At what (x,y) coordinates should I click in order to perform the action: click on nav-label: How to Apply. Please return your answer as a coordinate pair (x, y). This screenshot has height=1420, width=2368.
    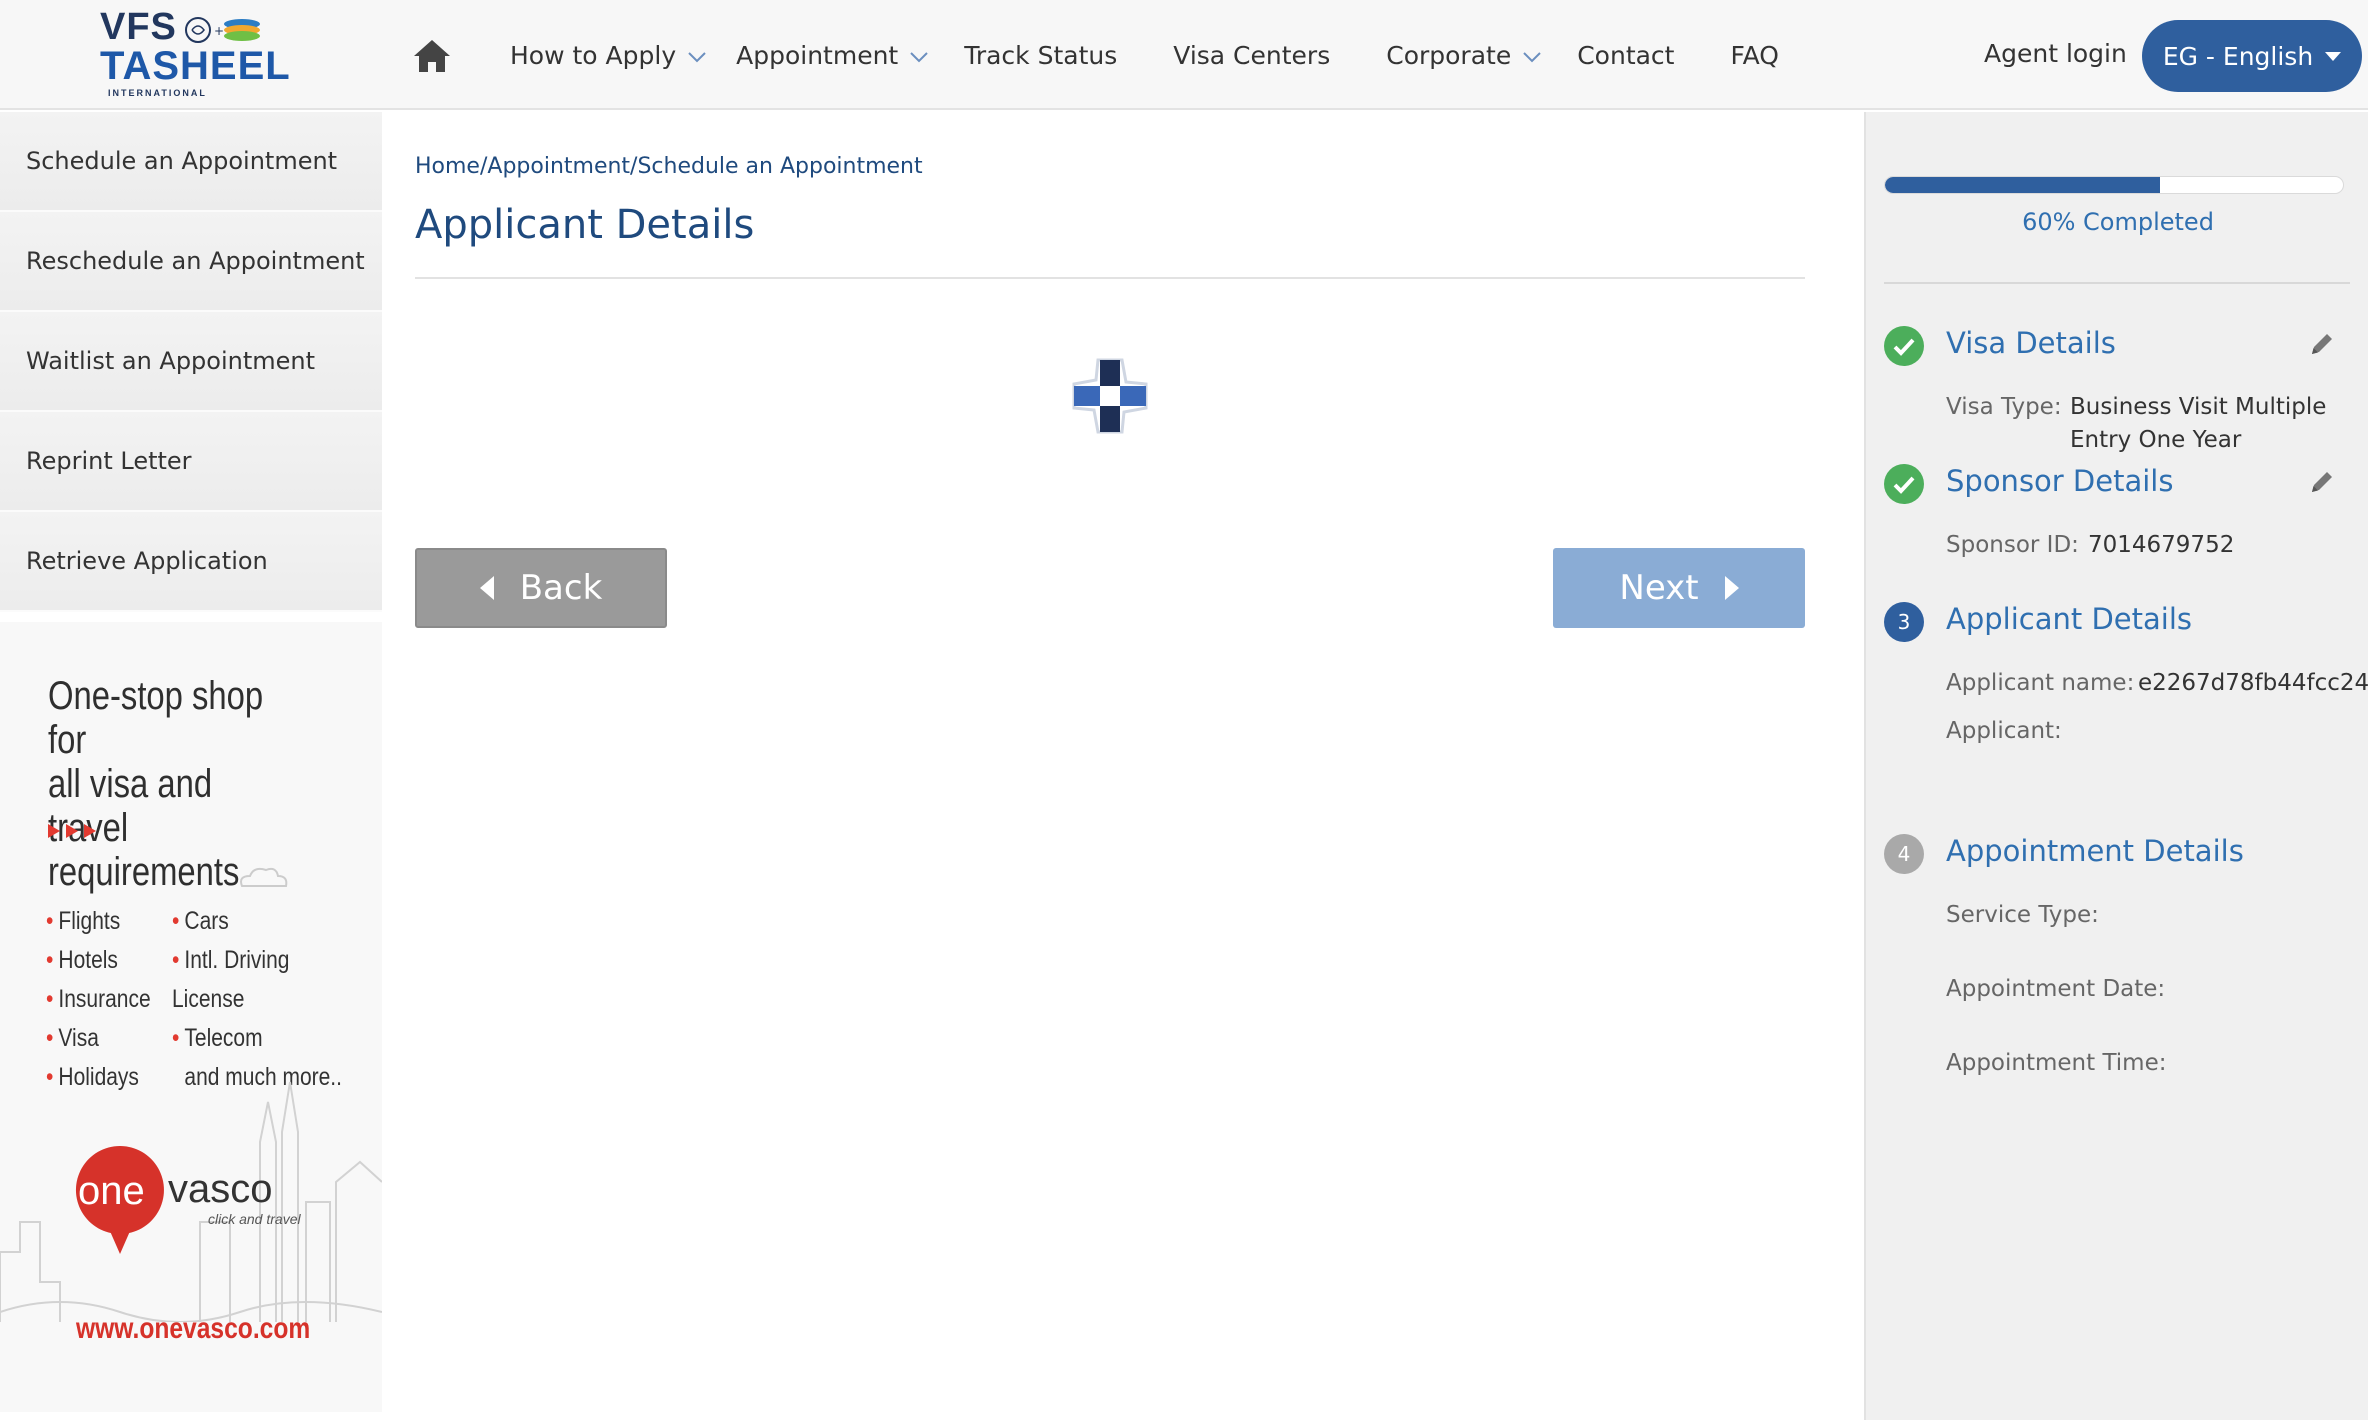
    Looking at the image, I should click on (593, 55).